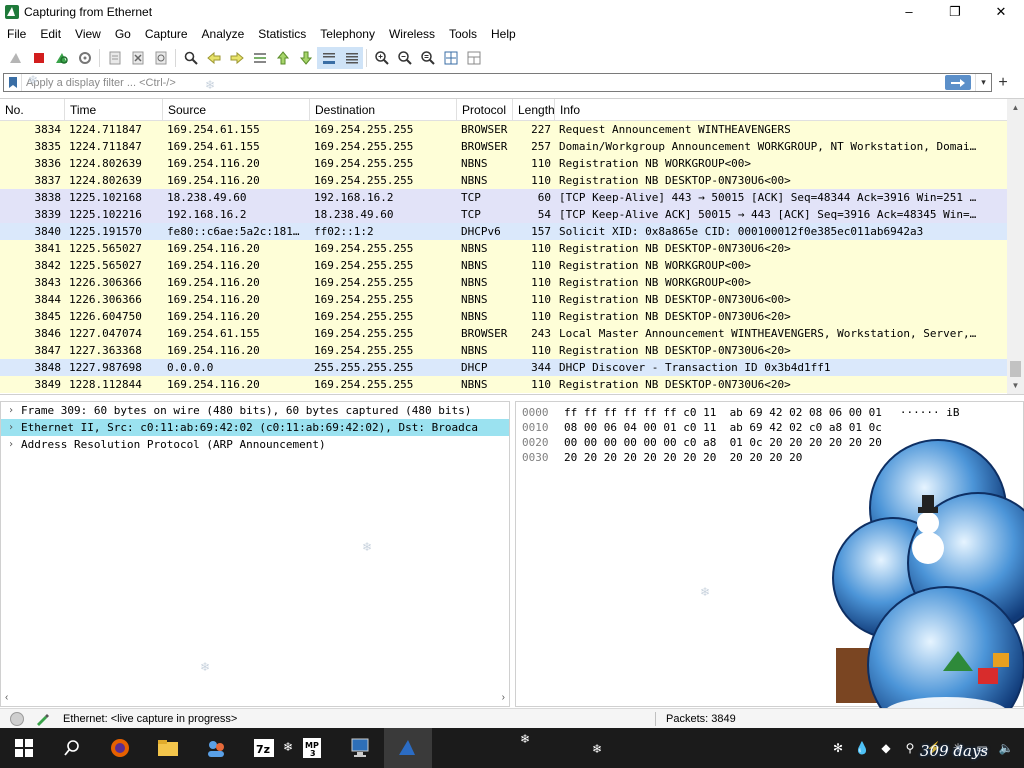 The height and width of the screenshot is (768, 1024). I want to click on details-horizontal-scrollbar: ‹ ›, so click(255, 697).